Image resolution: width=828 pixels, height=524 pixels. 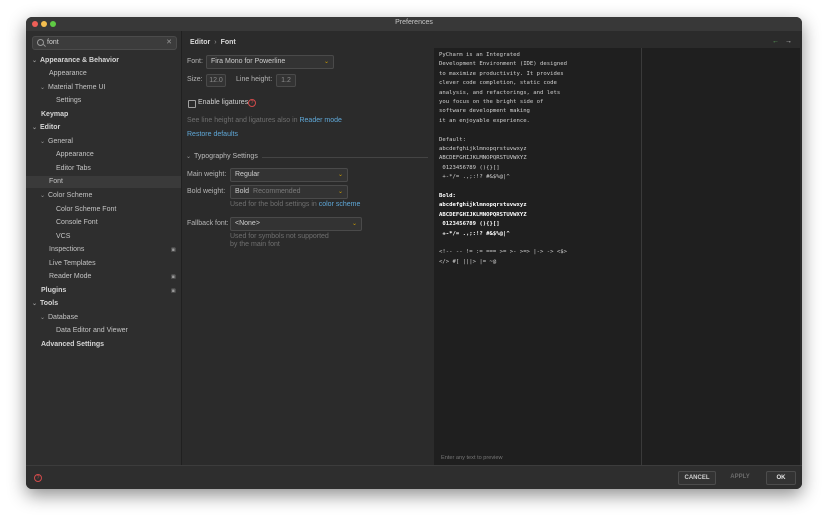 What do you see at coordinates (75, 61) in the screenshot?
I see `tree-item-appearance-behavior: ⌄ Appearance & Behavior` at bounding box center [75, 61].